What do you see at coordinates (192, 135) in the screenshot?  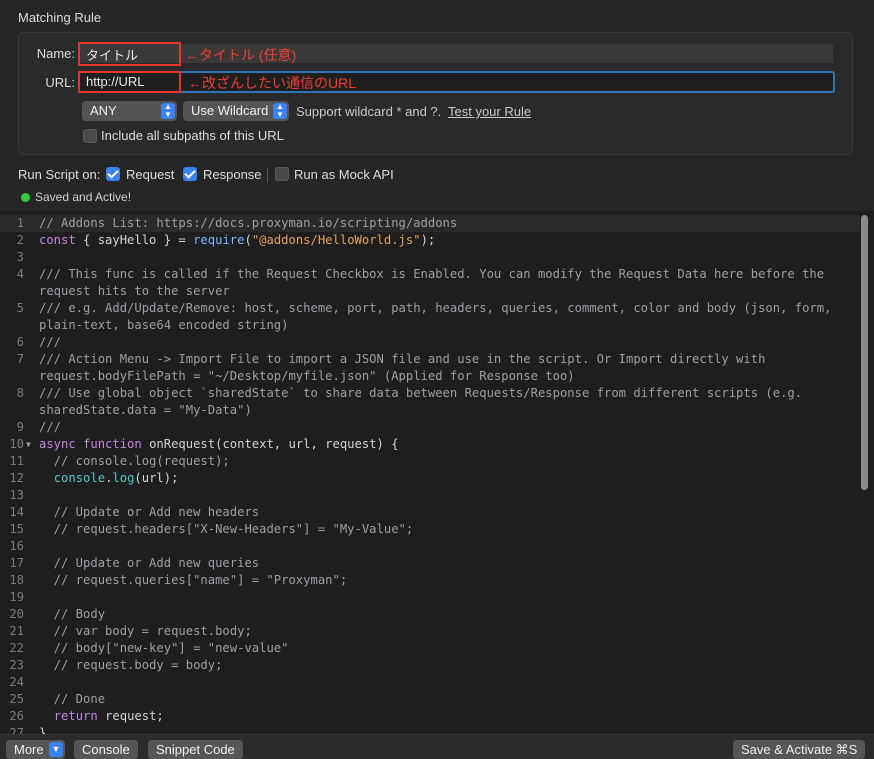 I see `subpaths-label: Include all subpaths of this URL` at bounding box center [192, 135].